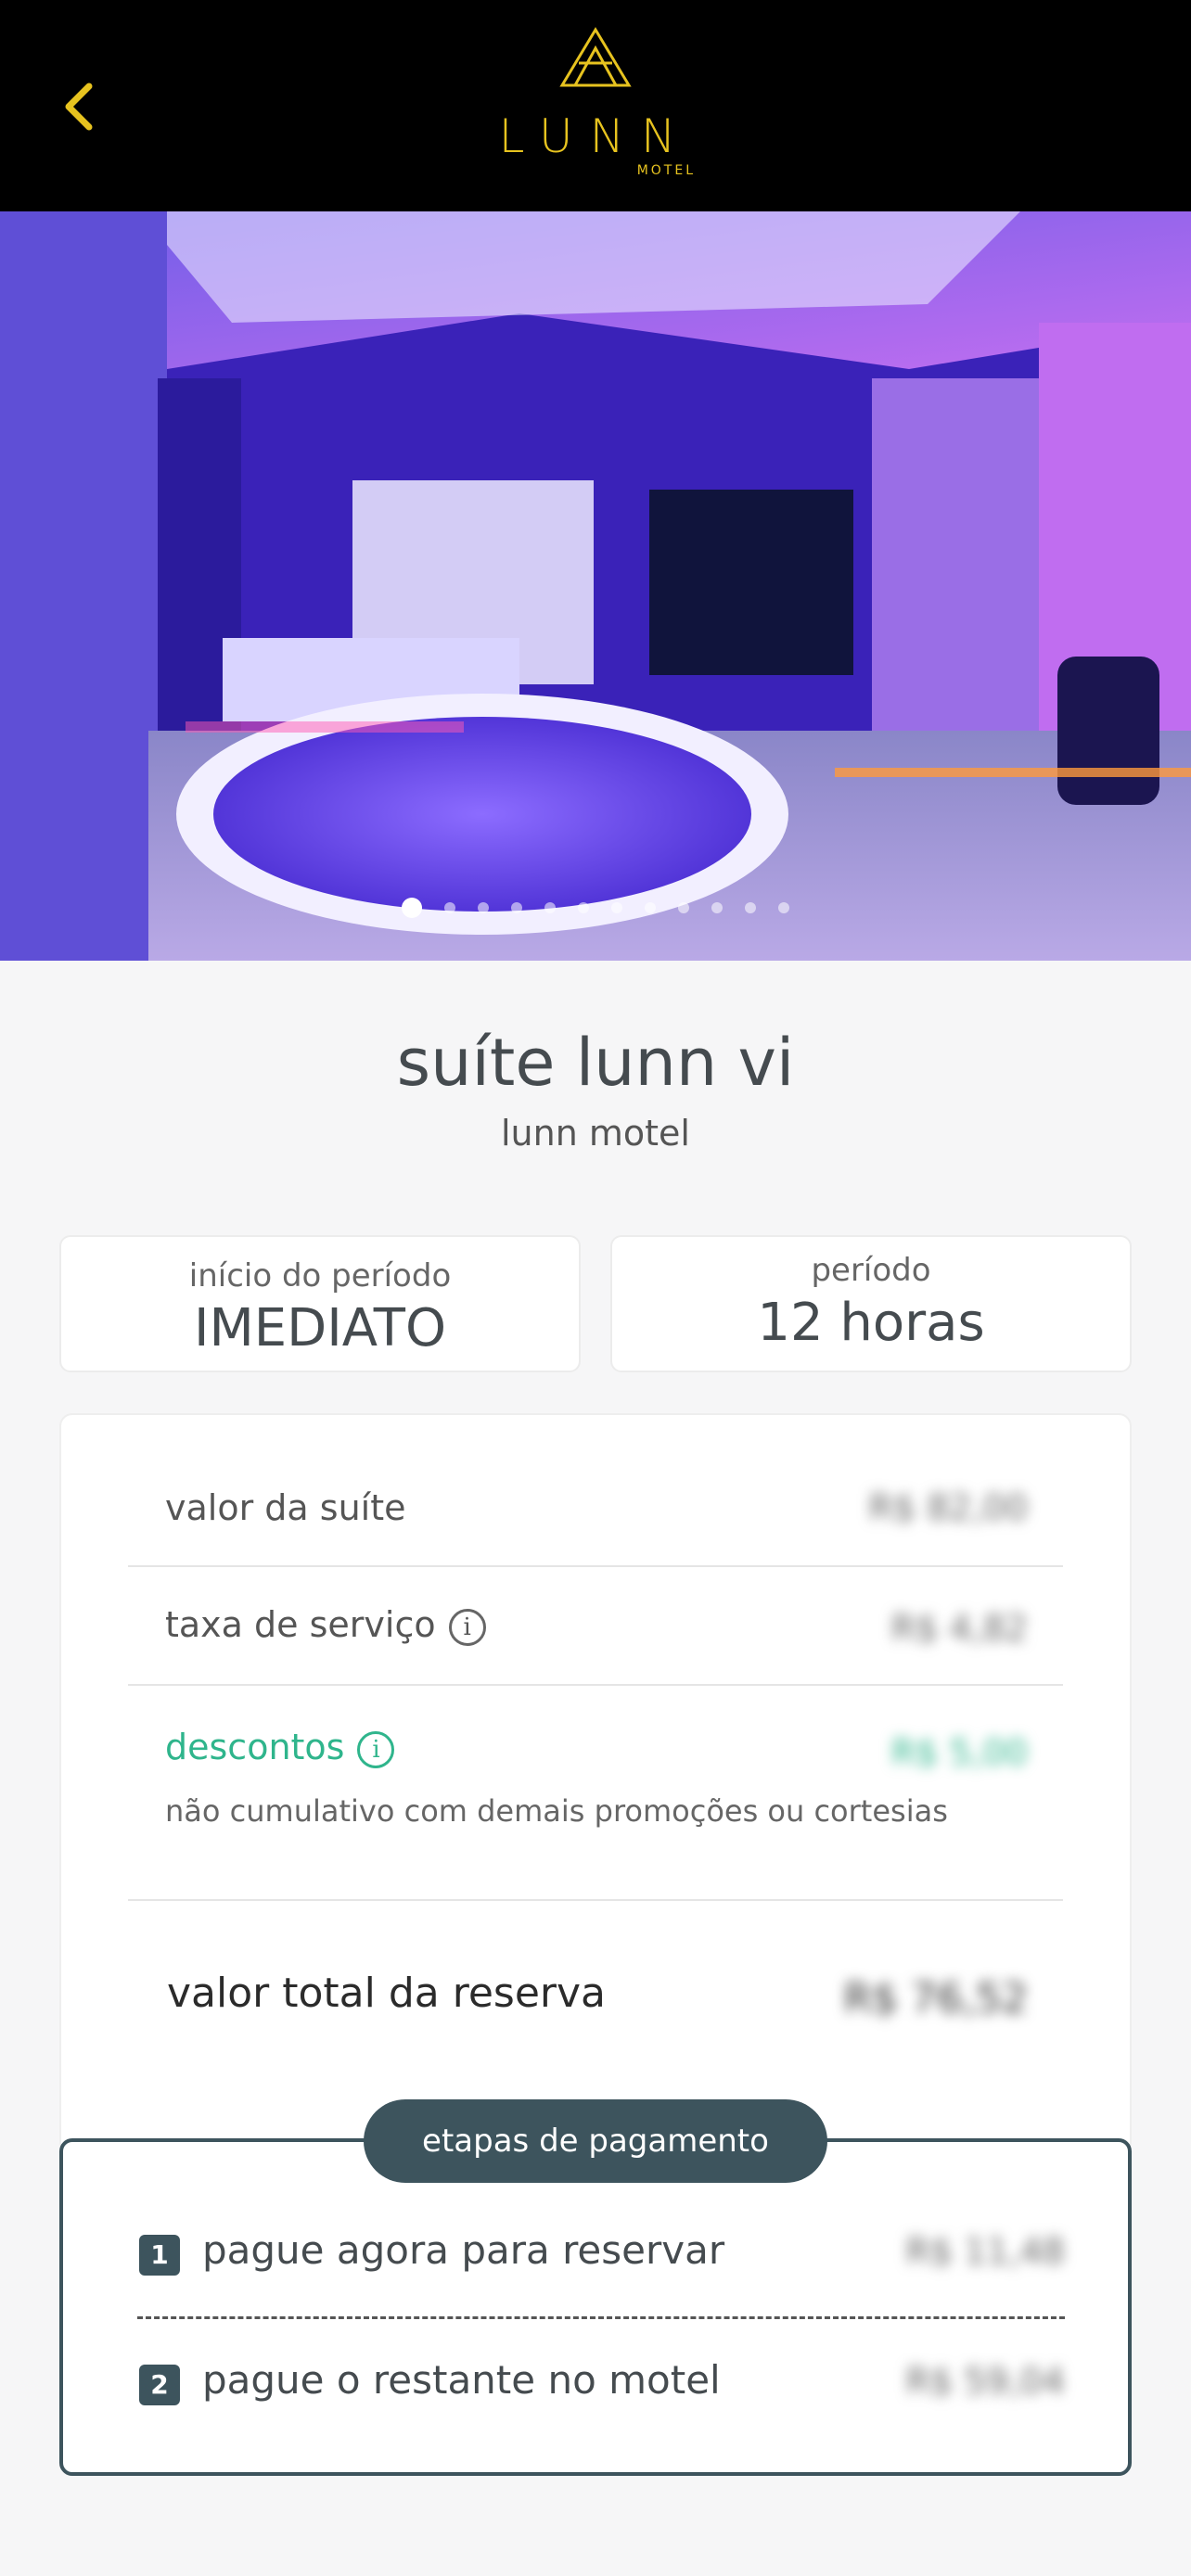 The width and height of the screenshot is (1191, 2576). I want to click on payment-steps-card, so click(595, 2307).